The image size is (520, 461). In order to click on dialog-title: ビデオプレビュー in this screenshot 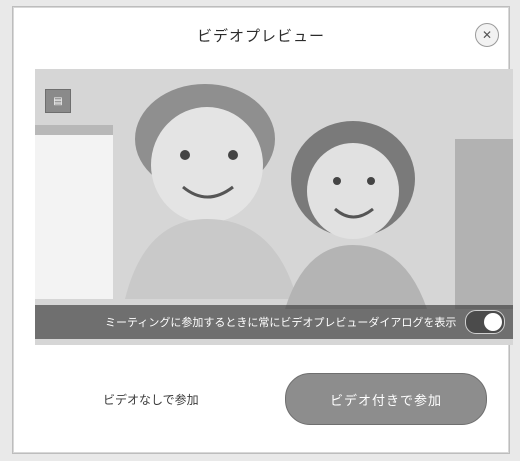, I will do `click(260, 36)`.